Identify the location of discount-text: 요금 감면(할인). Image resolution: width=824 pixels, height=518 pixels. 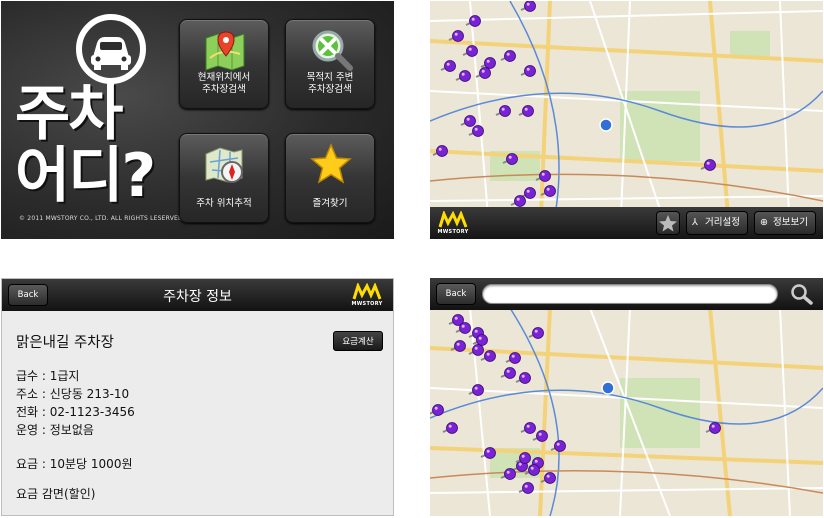
(56, 494).